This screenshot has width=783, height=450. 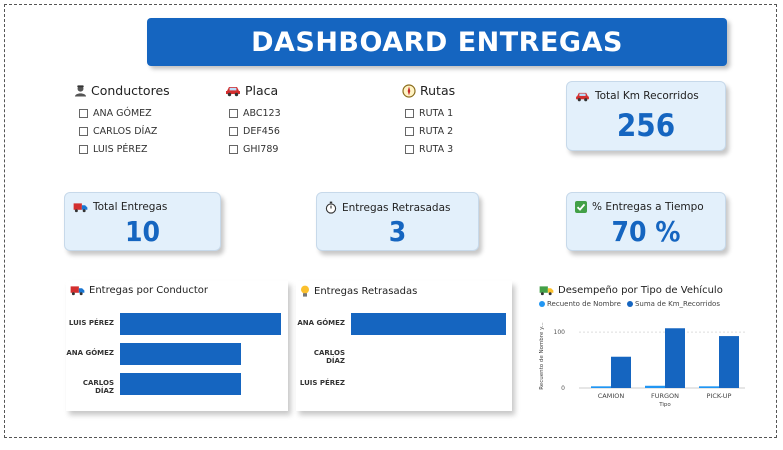 I want to click on card-total-entregas: Total Entregas 10, so click(x=142, y=221).